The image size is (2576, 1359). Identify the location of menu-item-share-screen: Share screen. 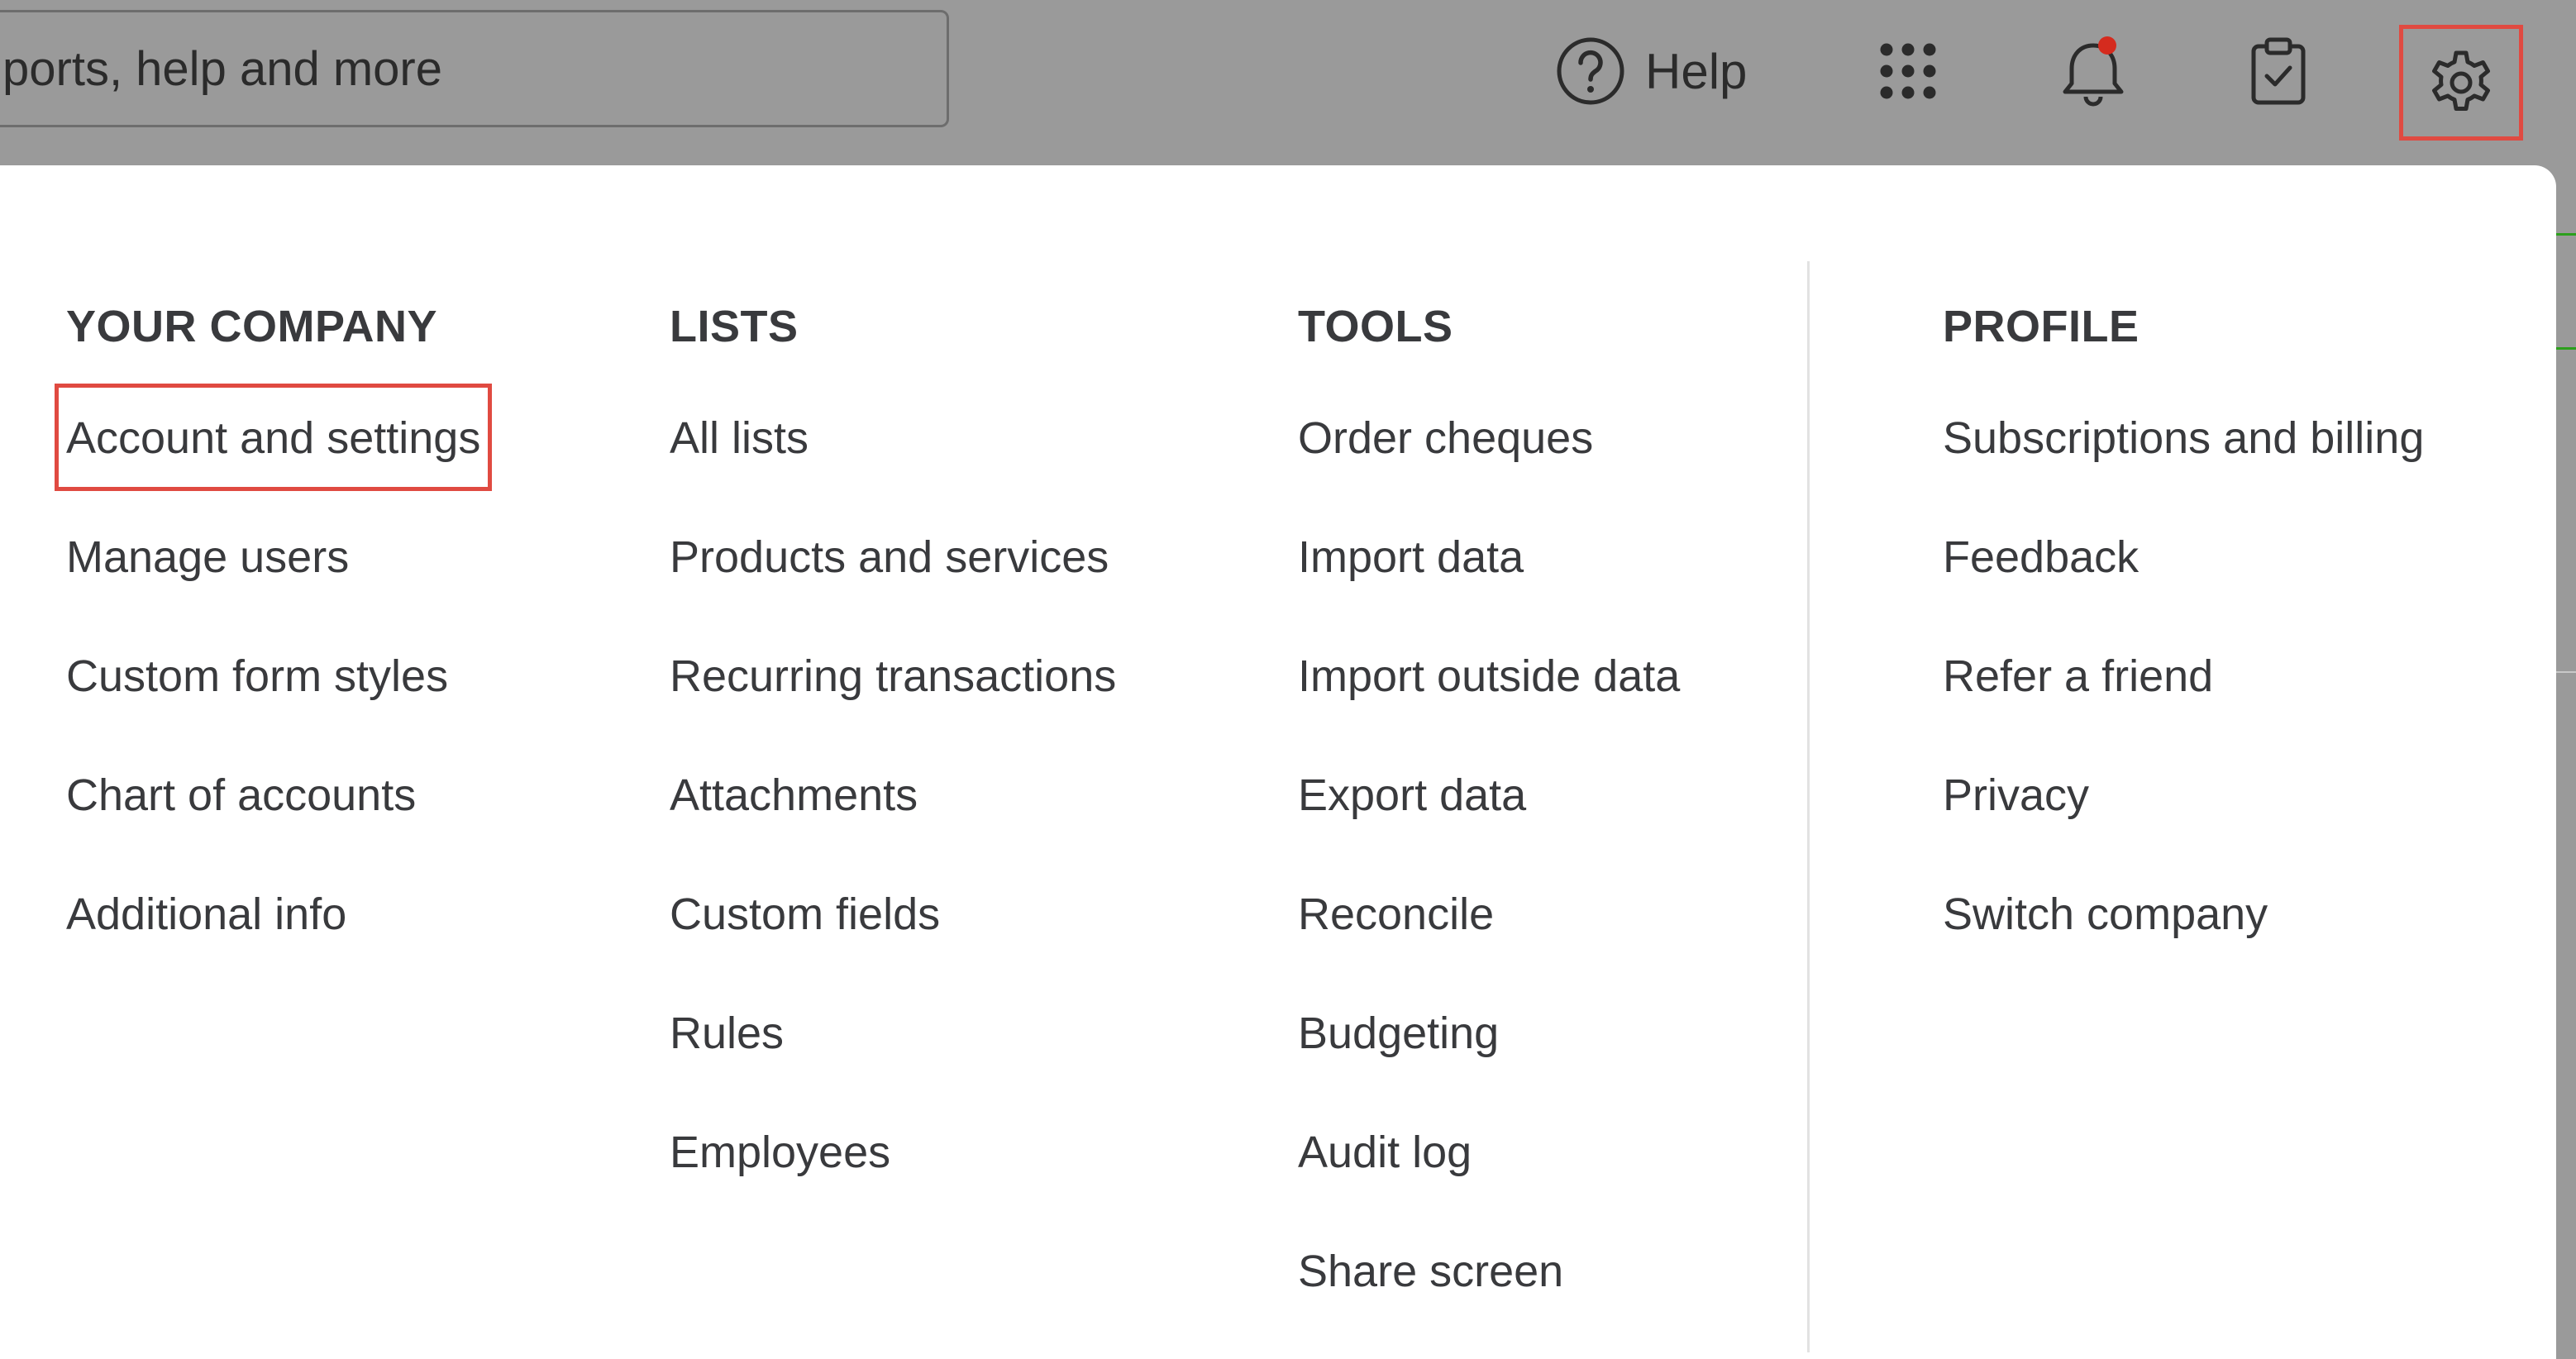
(1489, 1300).